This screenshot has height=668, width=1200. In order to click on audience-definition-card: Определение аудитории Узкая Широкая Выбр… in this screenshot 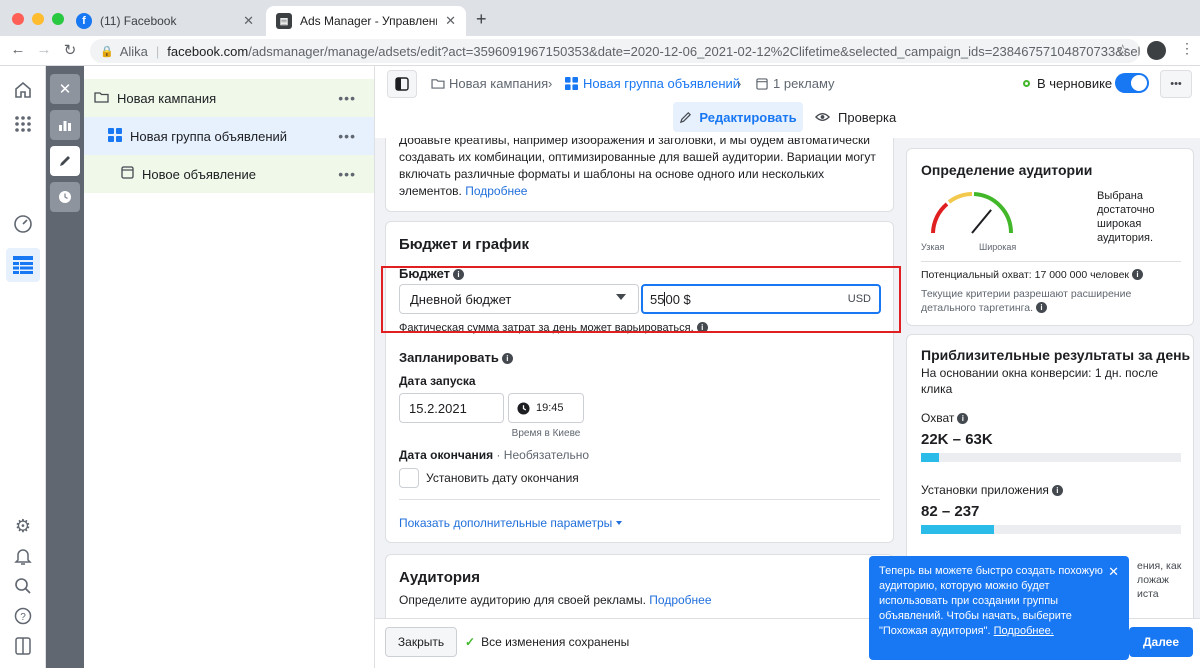, I will do `click(1050, 237)`.